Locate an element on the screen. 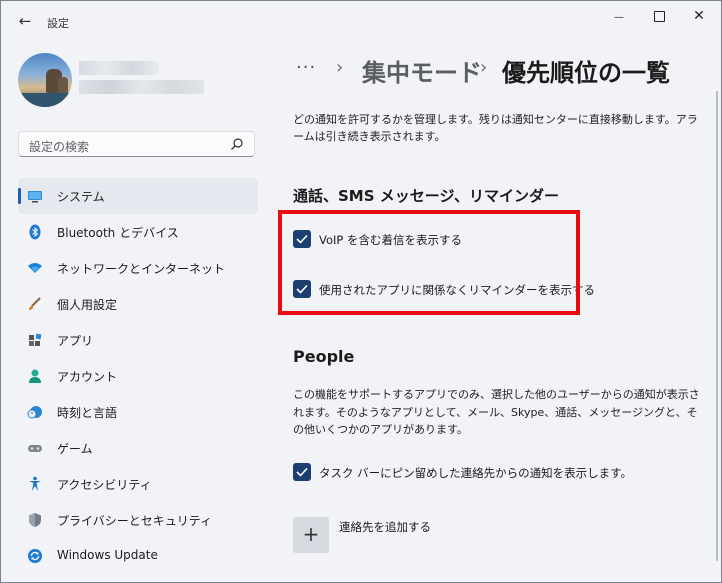 This screenshot has height=583, width=722. sidebar-item-label: ネットワークとインターネット is located at coordinates (141, 269).